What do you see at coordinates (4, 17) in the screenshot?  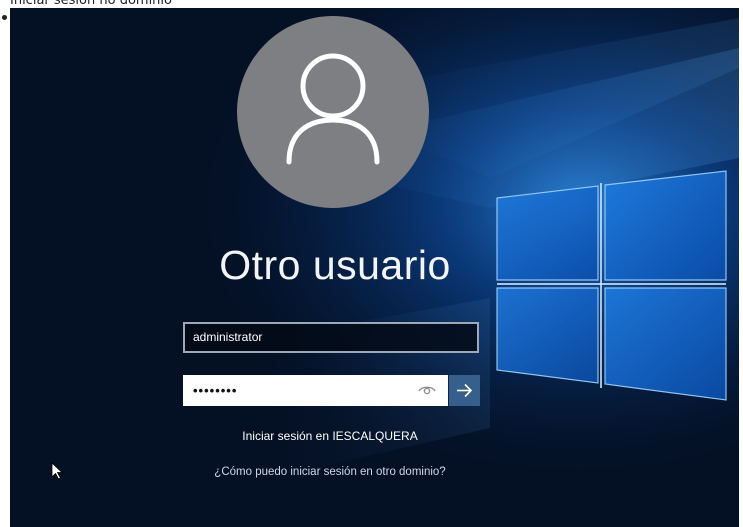 I see `bullet-marker` at bounding box center [4, 17].